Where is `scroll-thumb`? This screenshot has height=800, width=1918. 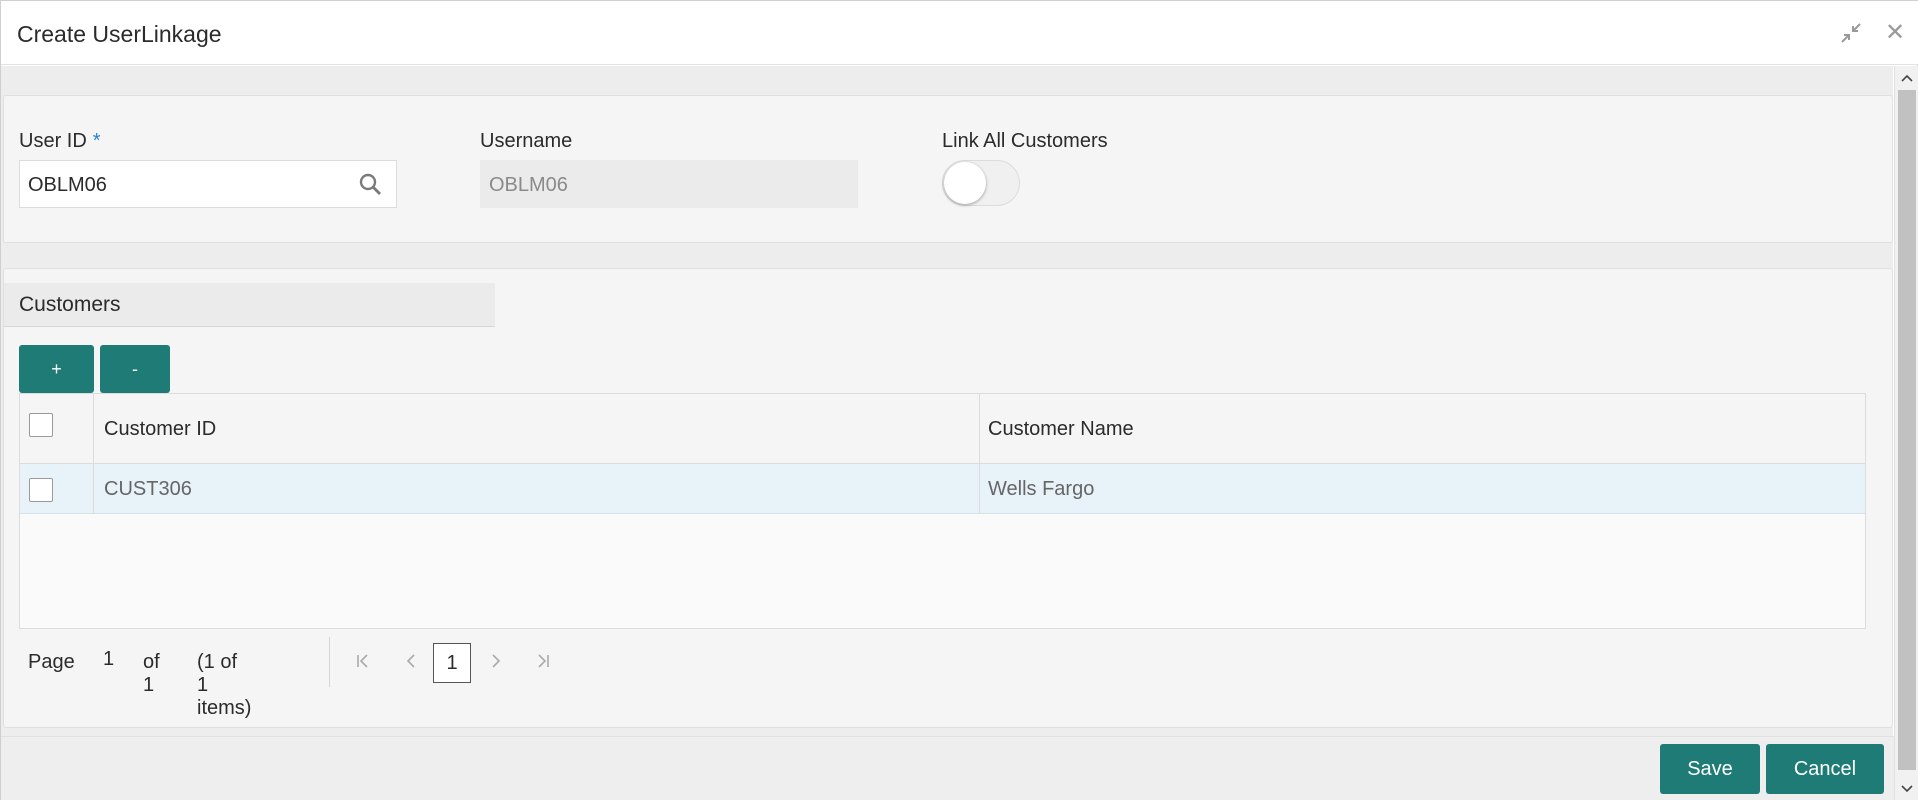 scroll-thumb is located at coordinates (1907, 430).